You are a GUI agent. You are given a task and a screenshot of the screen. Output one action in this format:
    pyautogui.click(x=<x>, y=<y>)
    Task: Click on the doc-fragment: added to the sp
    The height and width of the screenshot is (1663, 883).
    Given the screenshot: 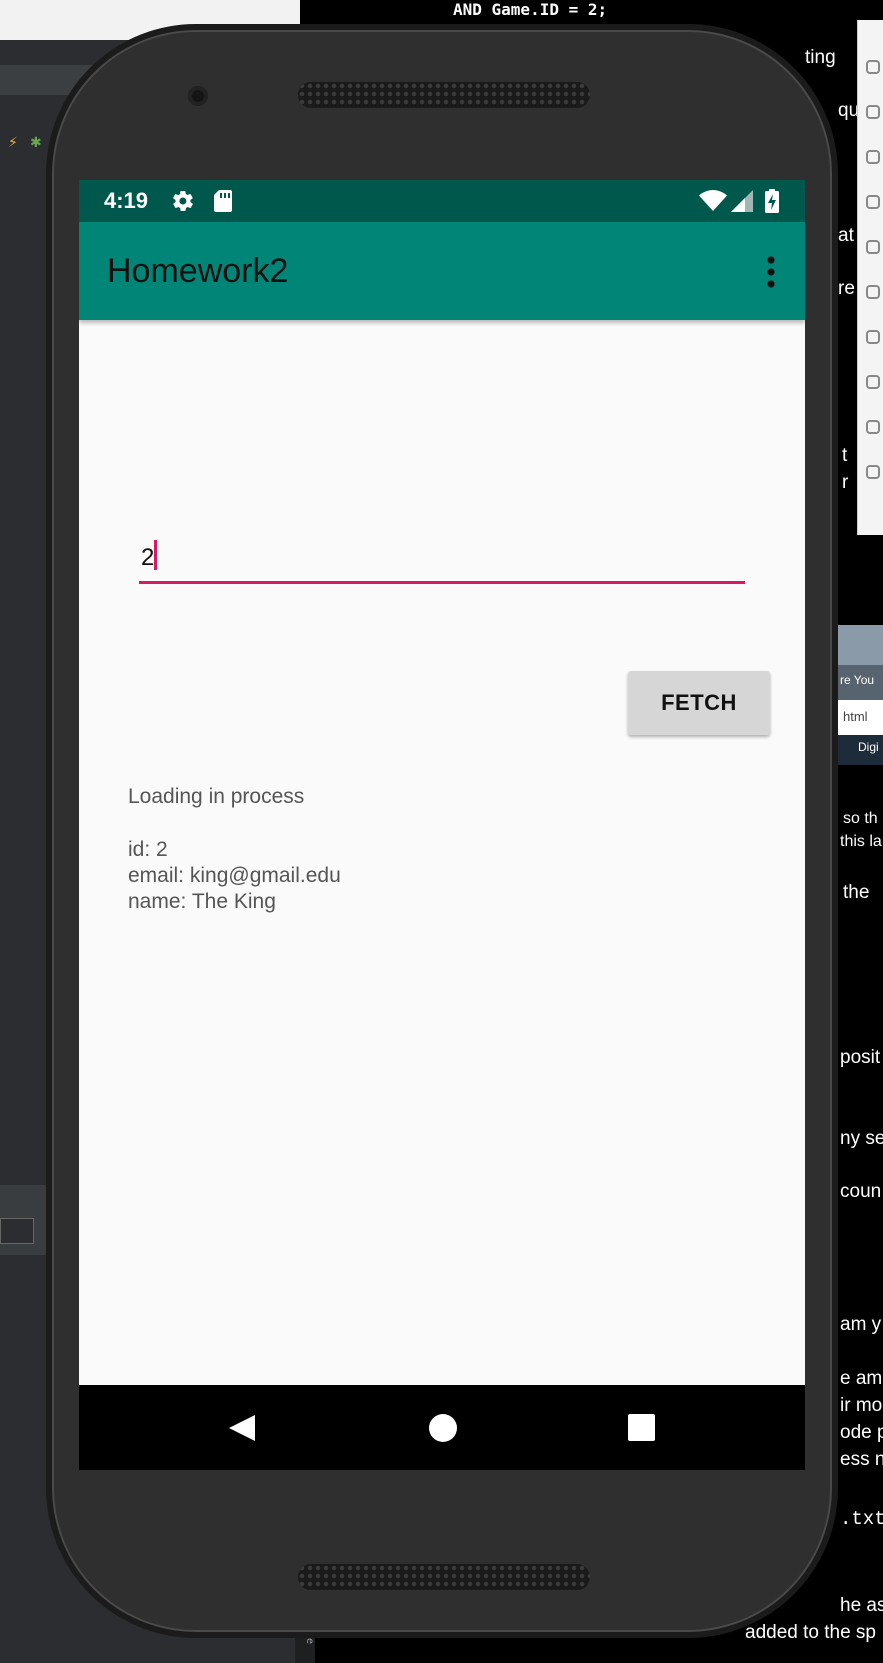 What is the action you would take?
    pyautogui.click(x=810, y=1632)
    